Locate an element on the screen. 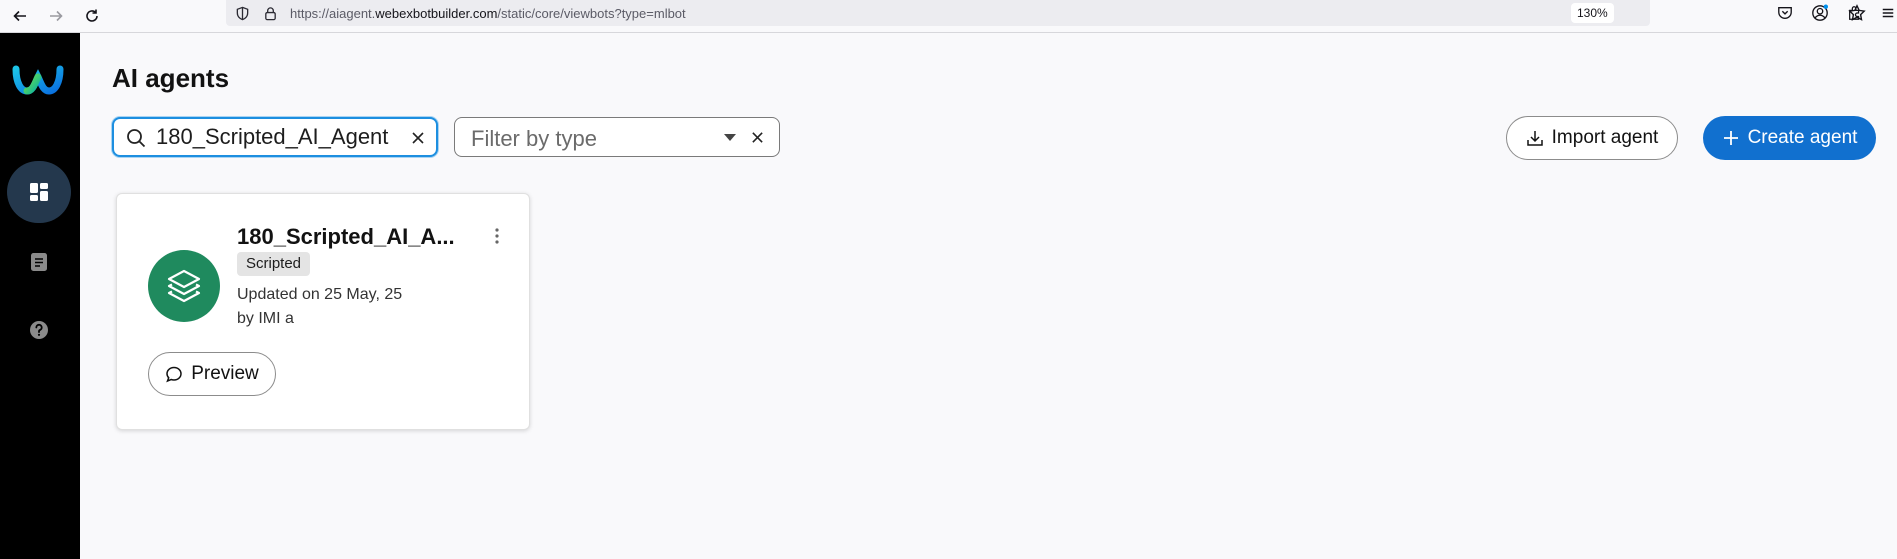 Image resolution: width=1897 pixels, height=559 pixels. sidebar-item-dashboard is located at coordinates (39, 192).